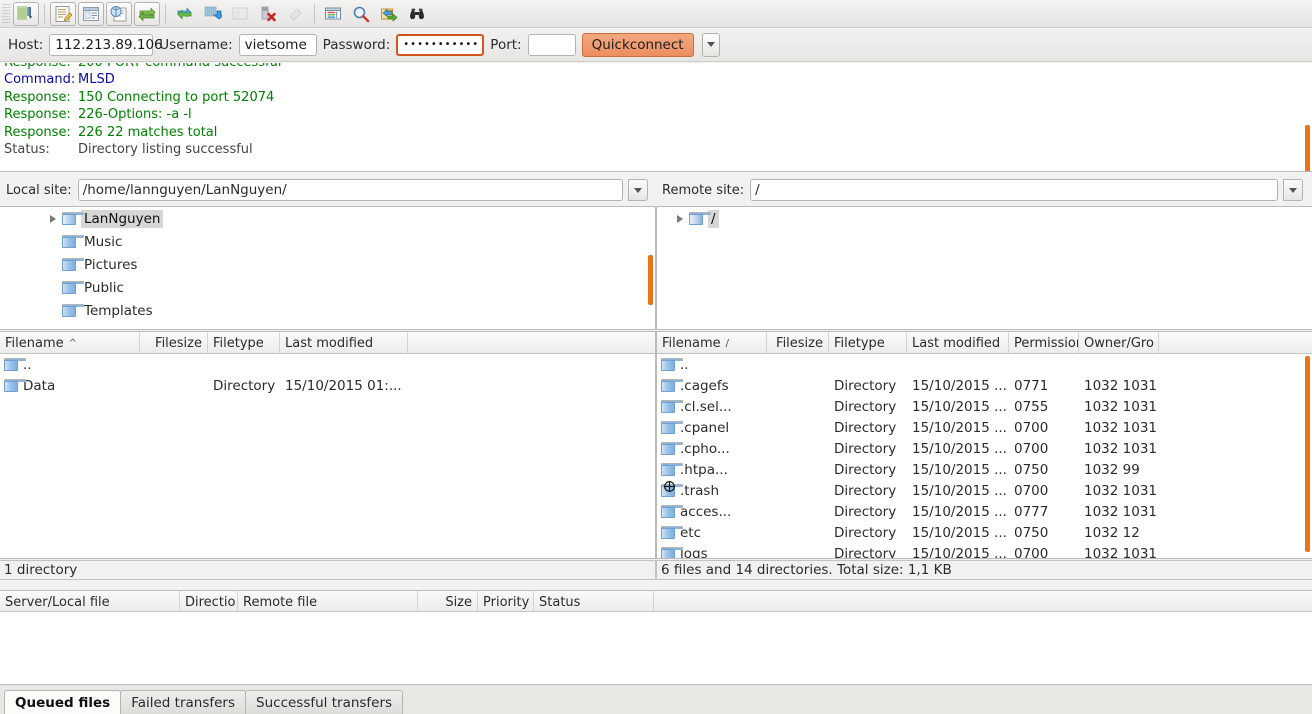  Describe the element at coordinates (119, 13) in the screenshot. I see `toggle-transfer-log-icon` at that location.